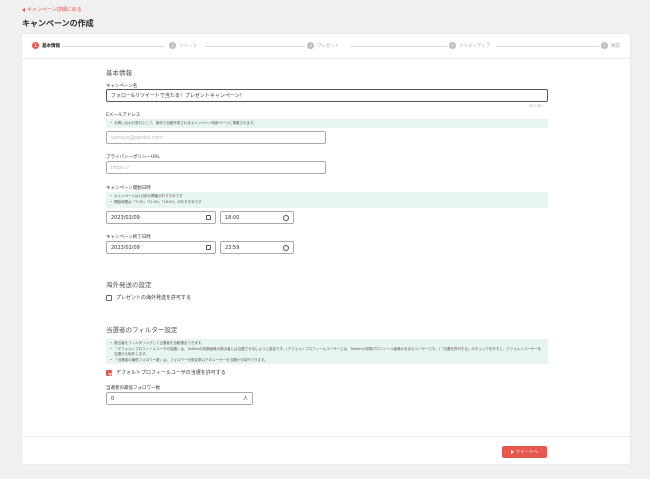 This screenshot has height=479, width=650. Describe the element at coordinates (154, 298) in the screenshot. I see `overseas-checkbox-label: プレゼントの海外発送を許可する` at that location.